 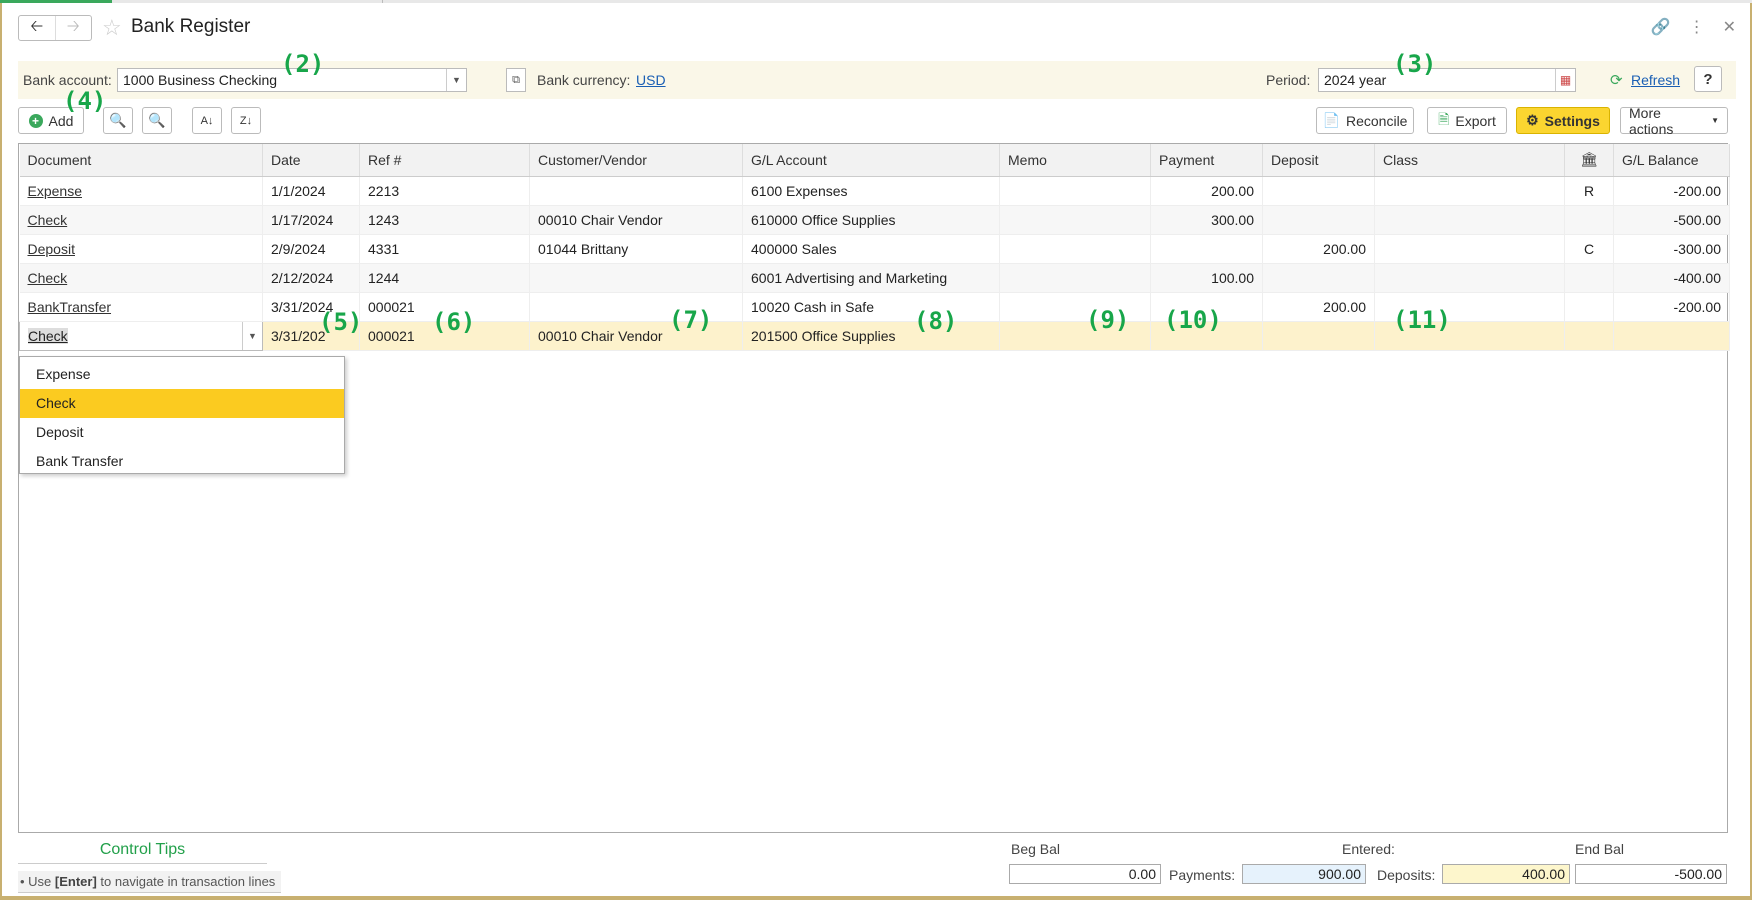 I want to click on account-cell: 201500 Office Supplies, so click(x=871, y=336).